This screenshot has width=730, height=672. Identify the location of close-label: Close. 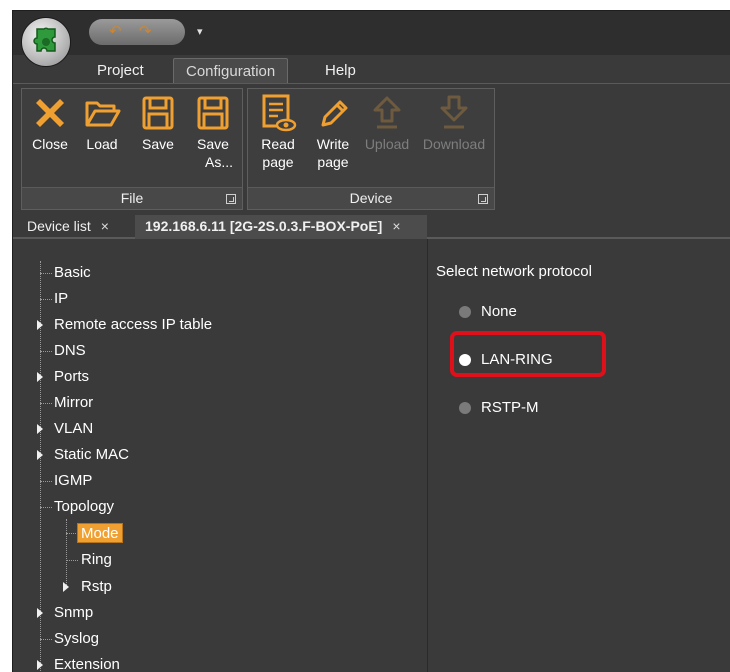
(50, 144).